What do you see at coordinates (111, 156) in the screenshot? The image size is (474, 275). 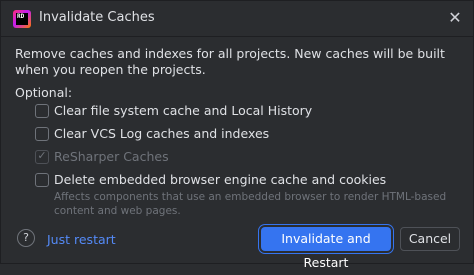 I see `option-label: ReSharper Caches` at bounding box center [111, 156].